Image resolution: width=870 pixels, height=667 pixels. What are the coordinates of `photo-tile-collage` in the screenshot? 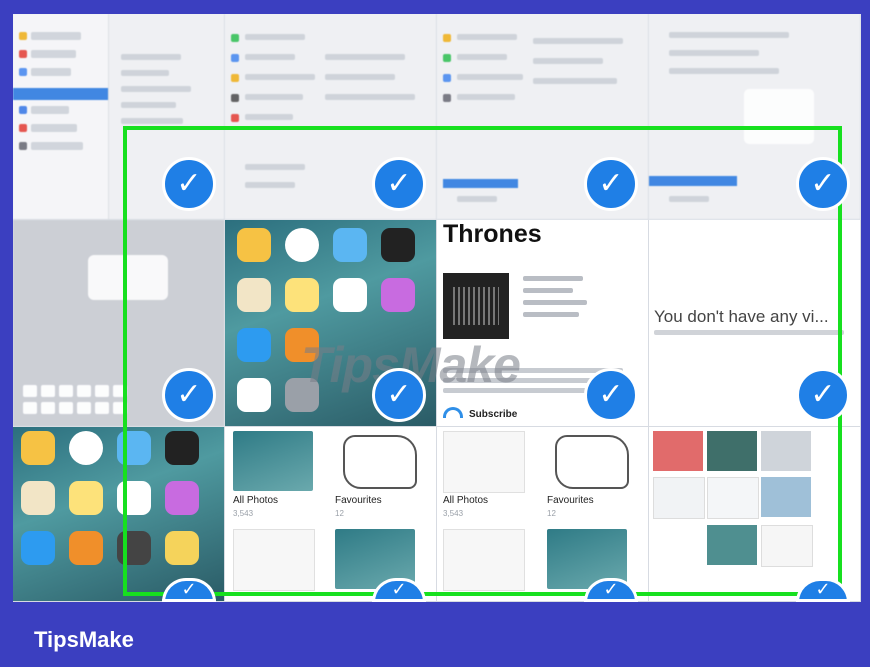 It's located at (755, 514).